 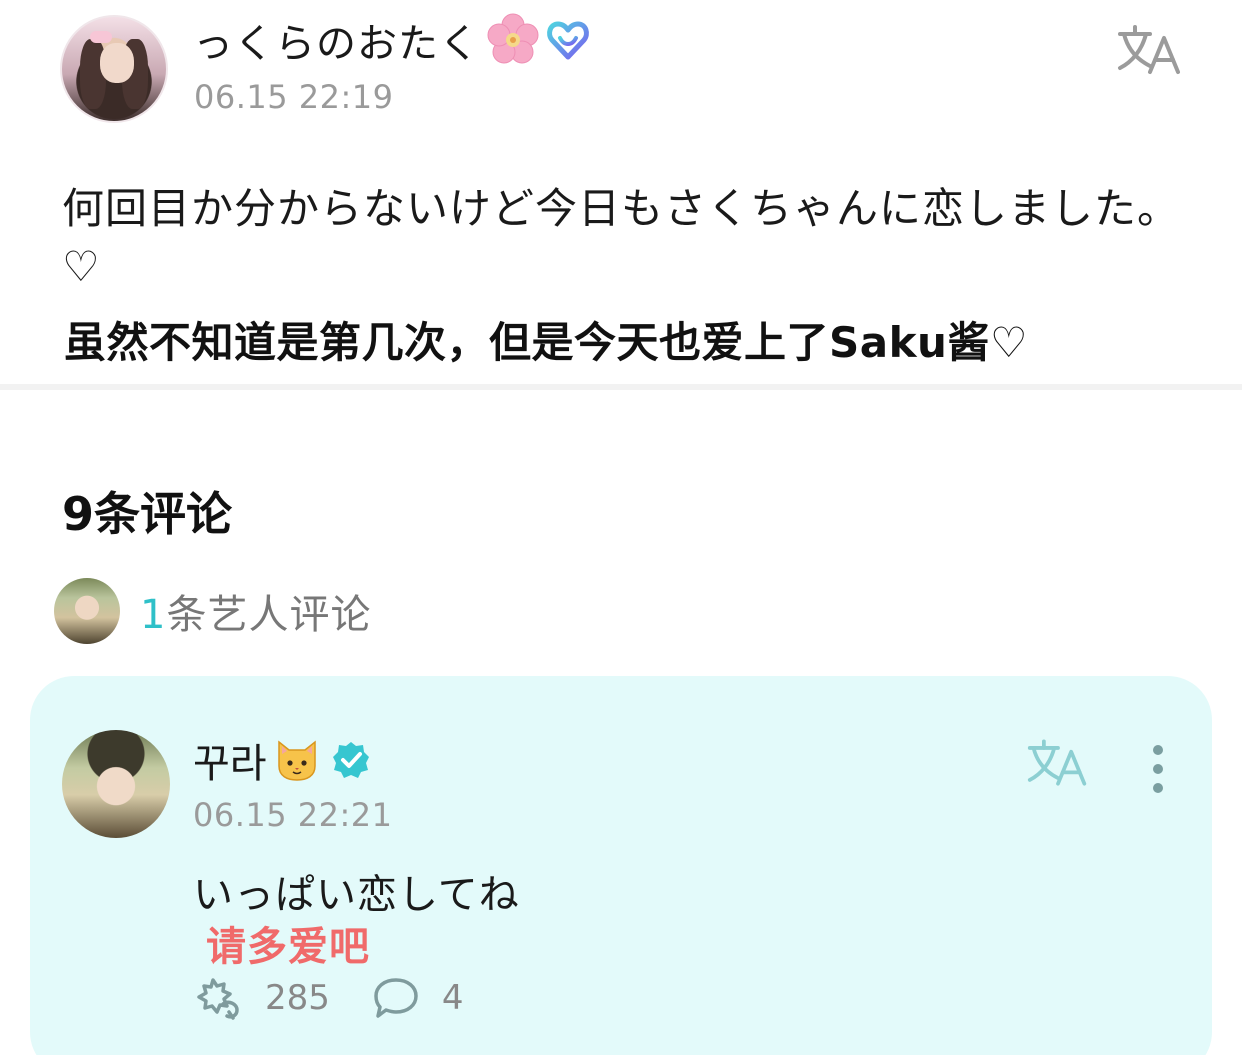 I want to click on like-count: 285, so click(x=297, y=998).